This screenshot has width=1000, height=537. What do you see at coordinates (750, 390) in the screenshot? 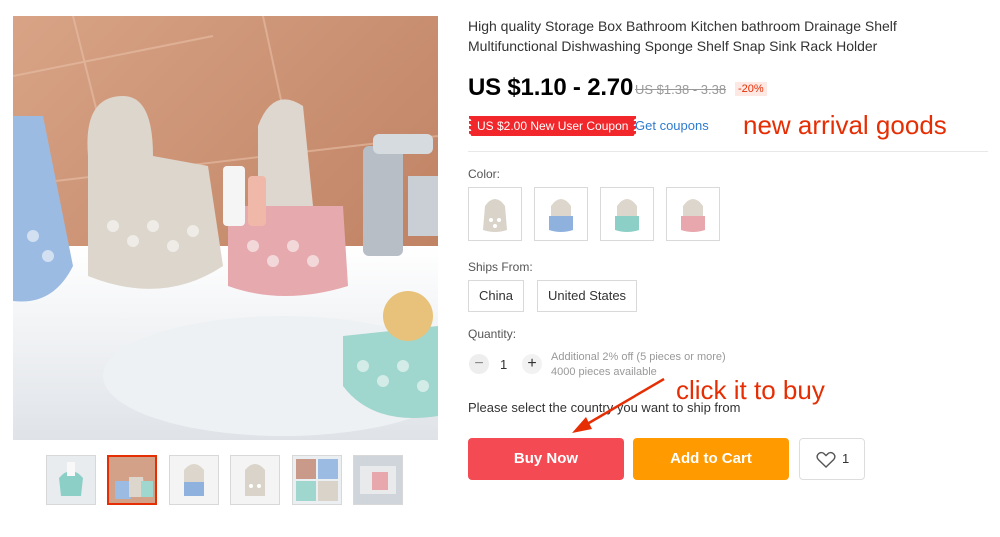
I see `click-to-buy-annotation: click it to buy` at bounding box center [750, 390].